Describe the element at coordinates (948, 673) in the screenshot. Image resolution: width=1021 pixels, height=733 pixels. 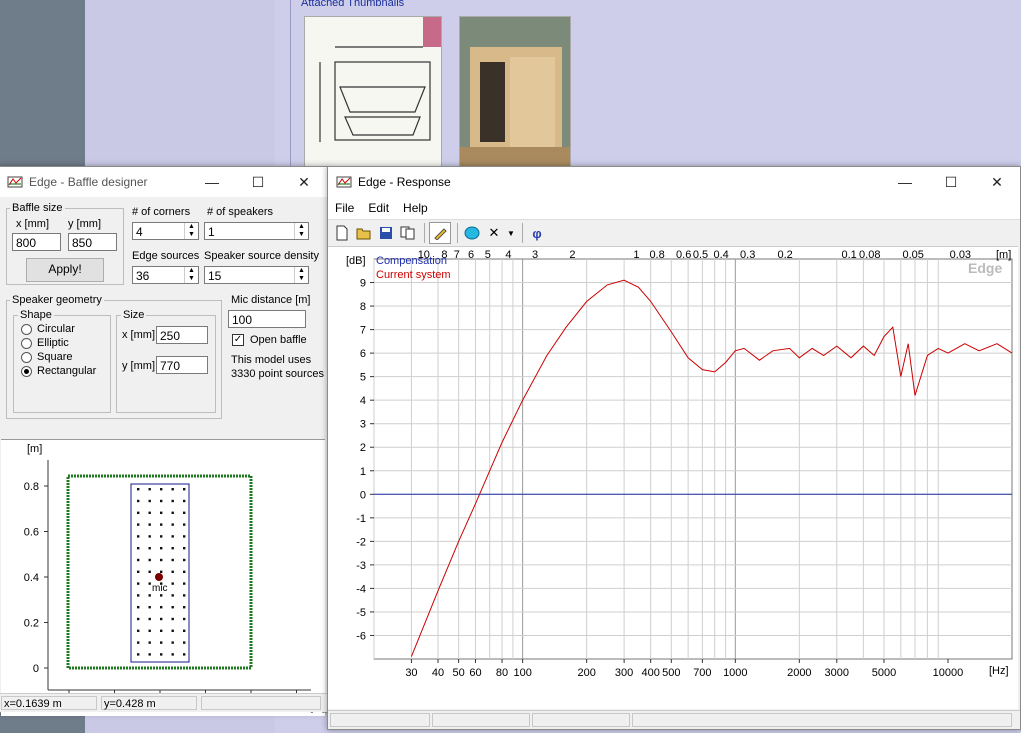
I see `x-tick-label: 10000` at that location.